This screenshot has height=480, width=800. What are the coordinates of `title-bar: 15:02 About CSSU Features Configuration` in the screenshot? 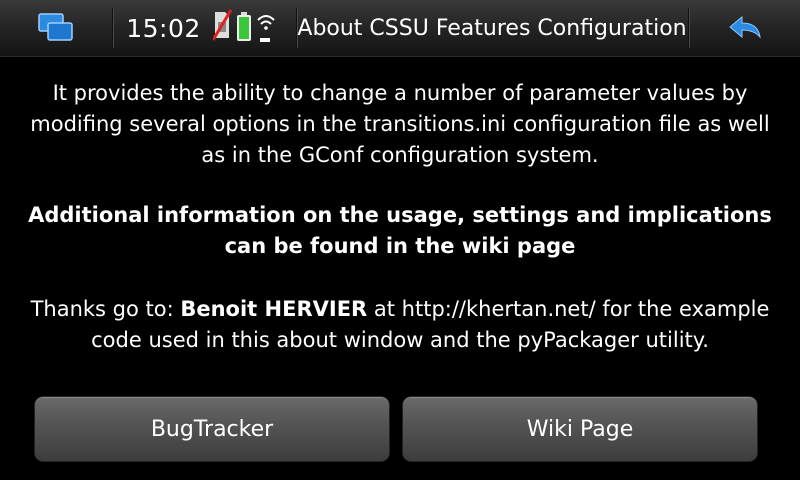 It's located at (400, 28).